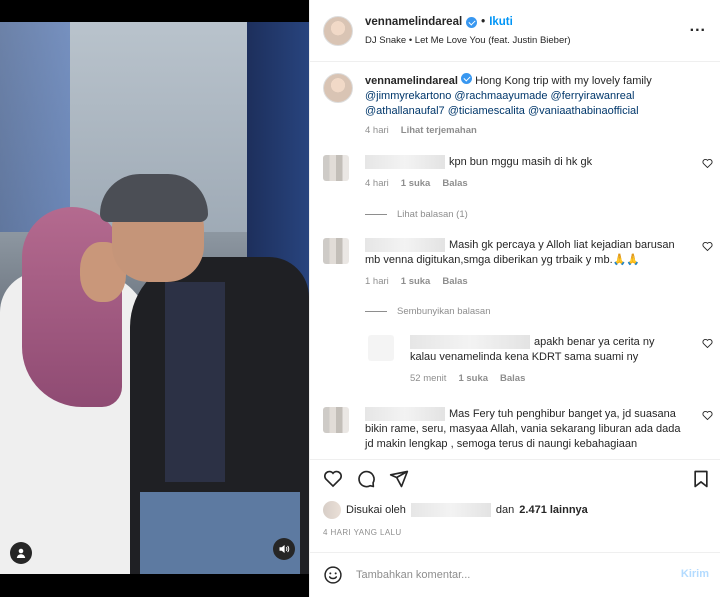 This screenshot has height=597, width=720. Describe the element at coordinates (473, 378) in the screenshot. I see `reply-likes: 1 suka` at that location.